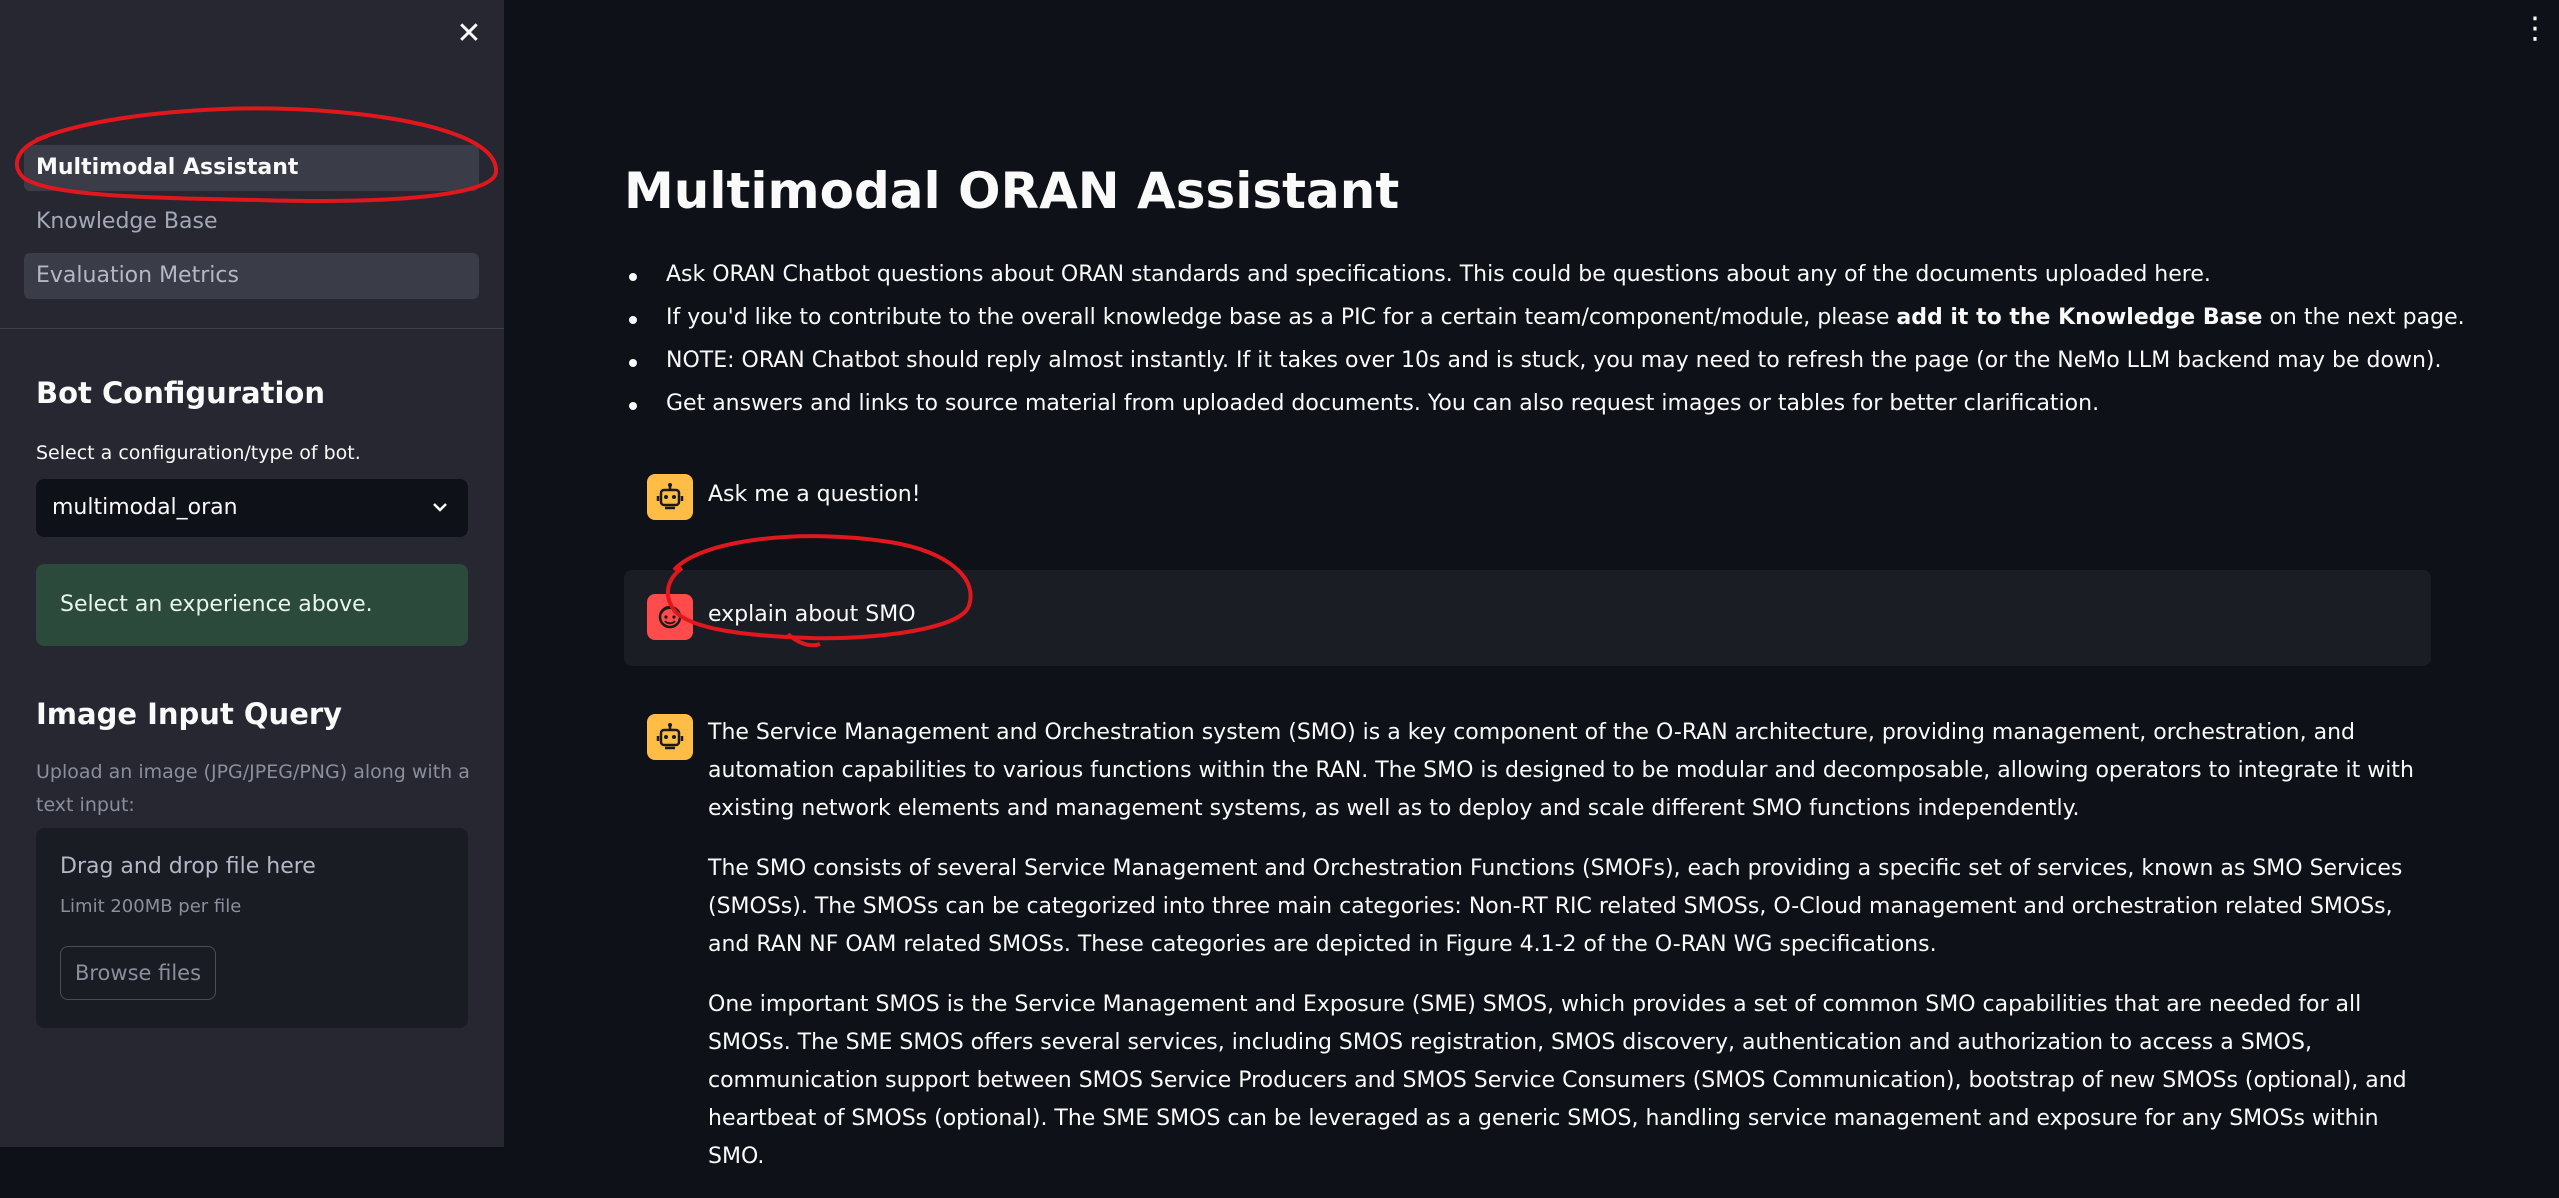 This screenshot has height=1198, width=2559. Describe the element at coordinates (188, 866) in the screenshot. I see `dropzone-text: Drag and drop file here` at that location.